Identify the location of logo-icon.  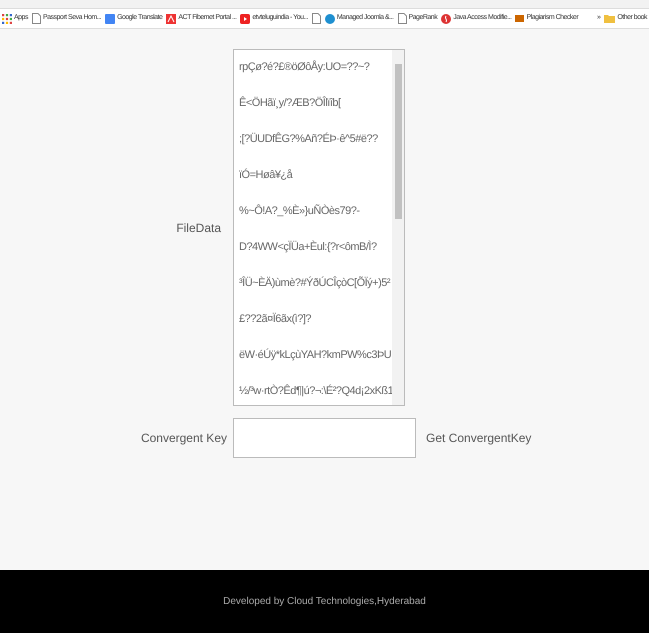
(519, 18).